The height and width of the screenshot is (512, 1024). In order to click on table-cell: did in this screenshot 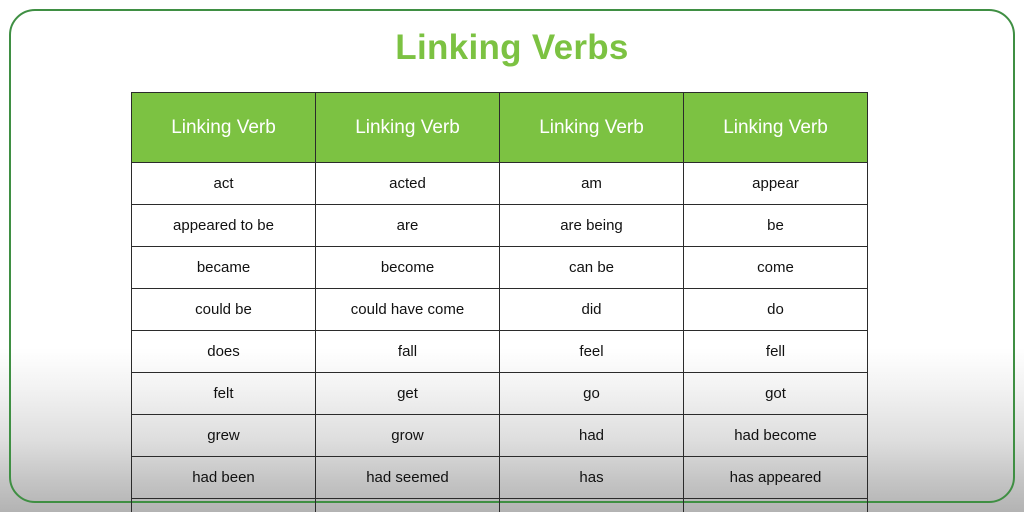, I will do `click(591, 309)`.